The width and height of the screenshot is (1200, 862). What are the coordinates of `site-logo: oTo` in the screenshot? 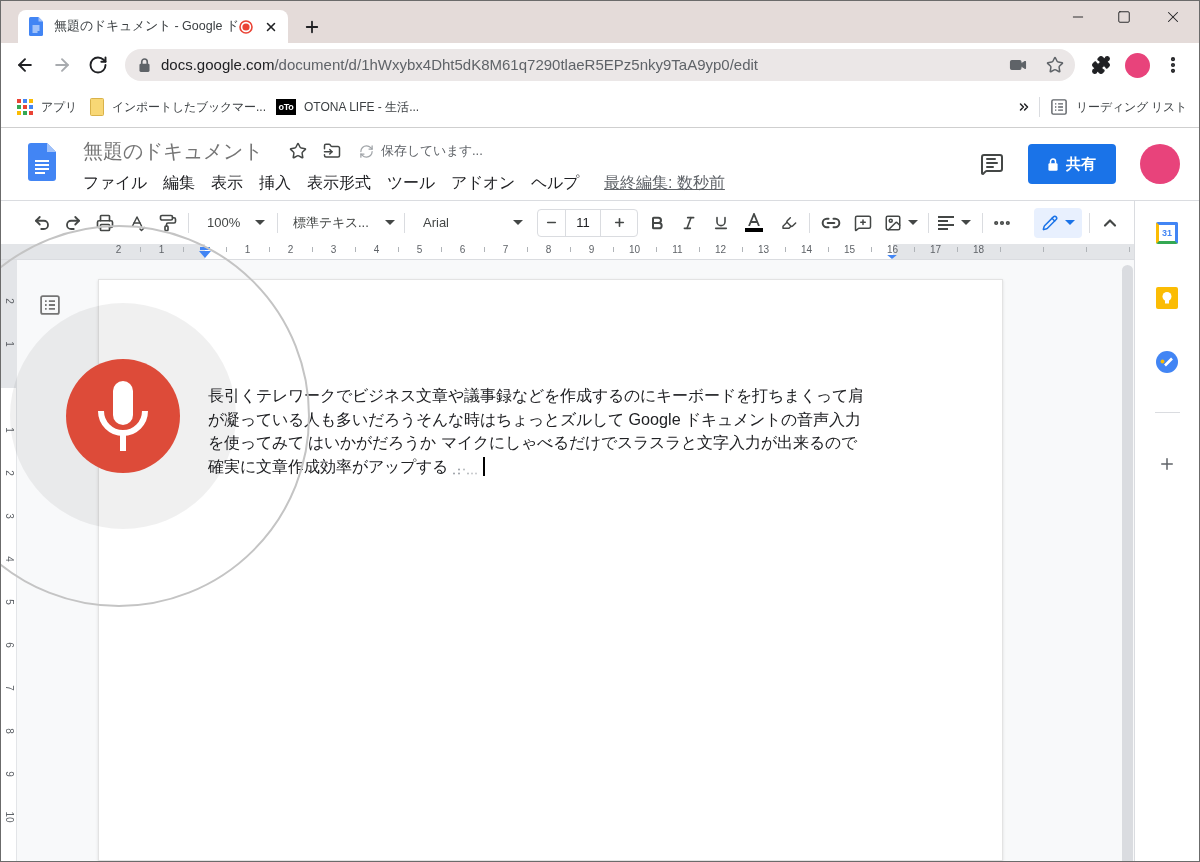 It's located at (286, 107).